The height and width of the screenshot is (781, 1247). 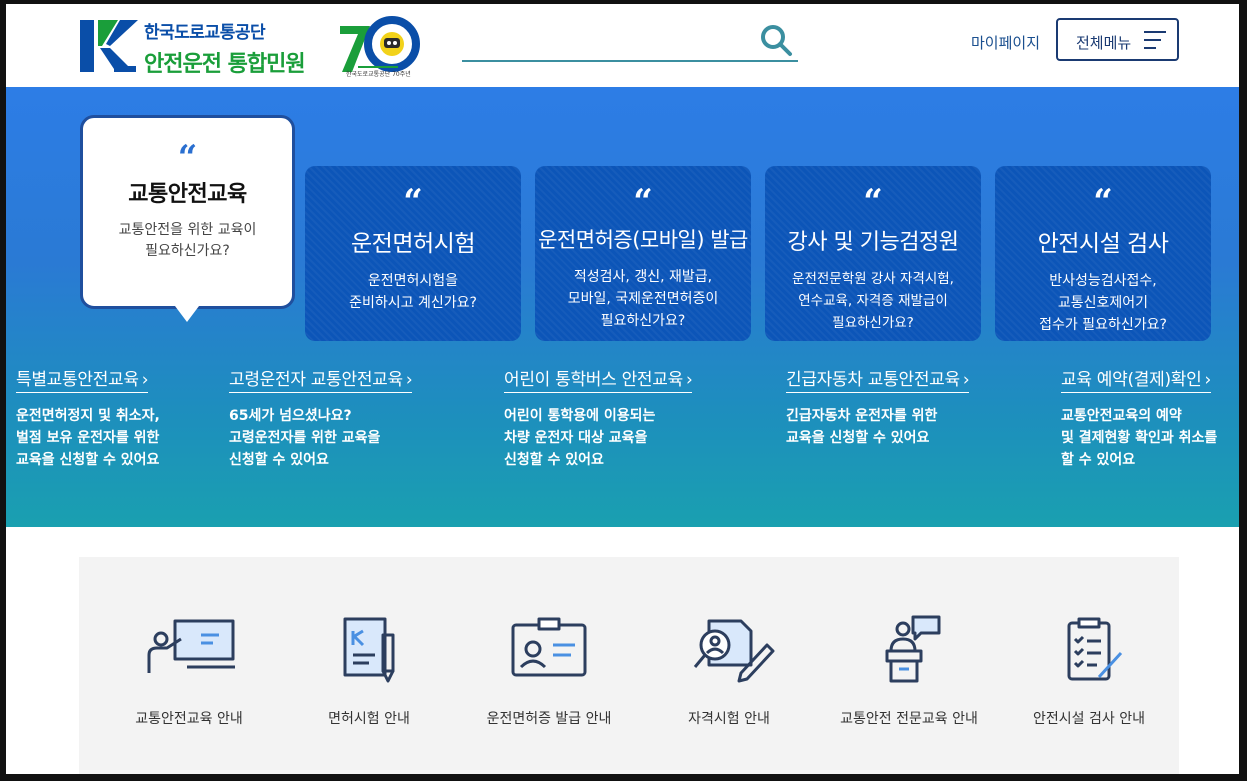 I want to click on org-name: 한국도로교통공단, so click(x=205, y=30).